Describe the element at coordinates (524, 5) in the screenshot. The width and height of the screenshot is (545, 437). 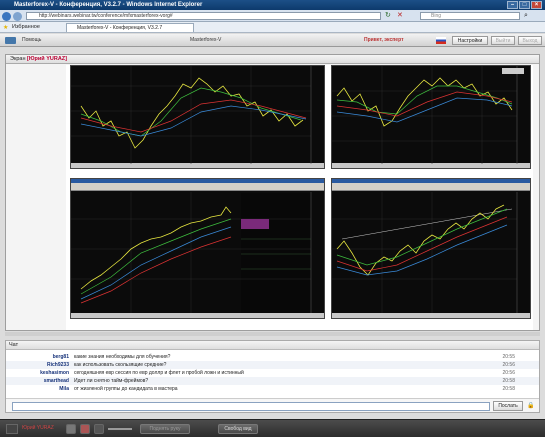
I see `maximize-button: □` at that location.